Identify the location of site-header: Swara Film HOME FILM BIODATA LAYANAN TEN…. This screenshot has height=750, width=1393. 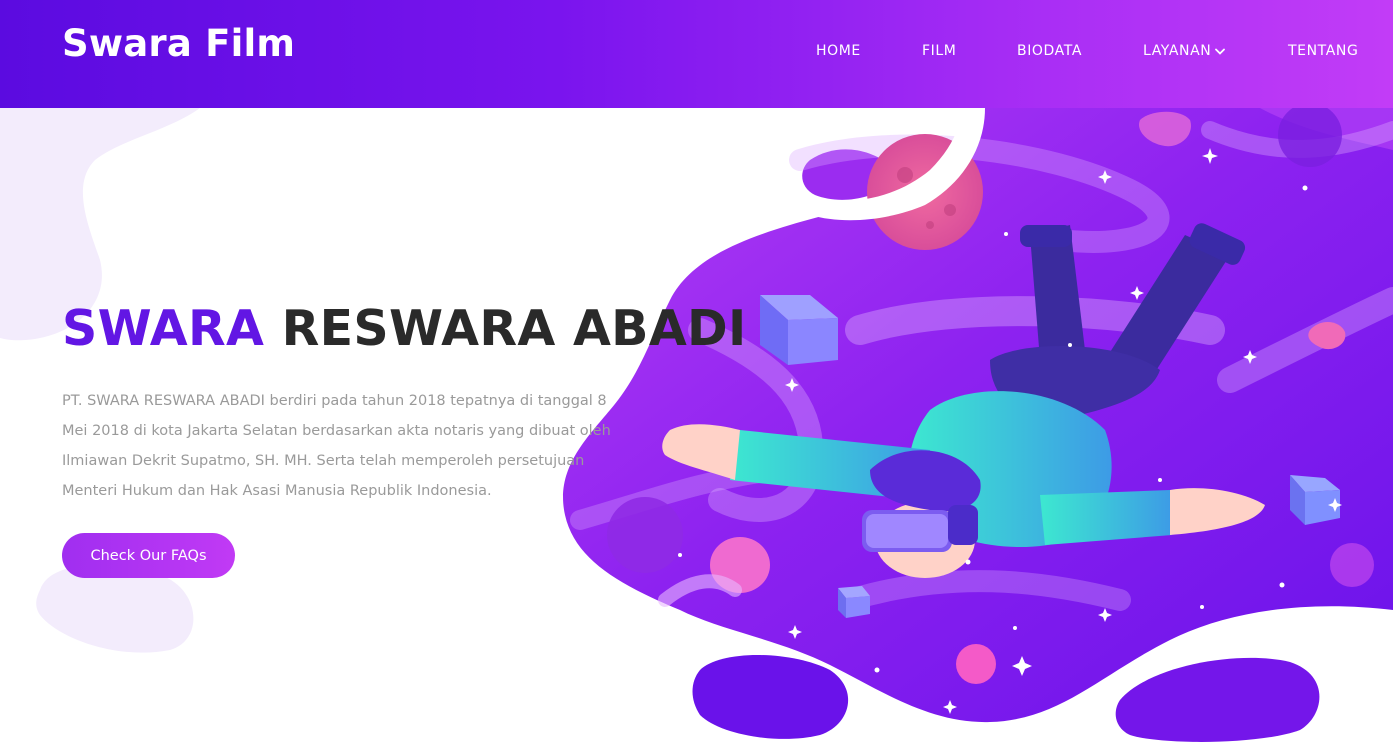
(696, 54).